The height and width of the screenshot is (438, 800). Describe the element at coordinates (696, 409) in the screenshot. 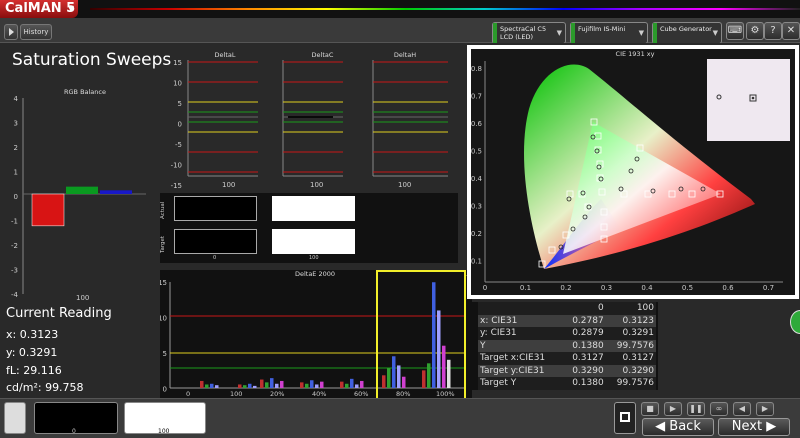

I see `pause-icon: ❚❚` at that location.